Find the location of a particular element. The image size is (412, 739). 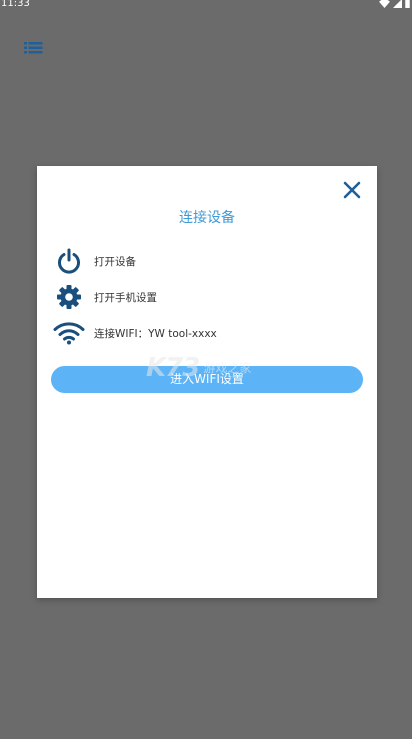

step-label: 打开设备 is located at coordinates (115, 261).